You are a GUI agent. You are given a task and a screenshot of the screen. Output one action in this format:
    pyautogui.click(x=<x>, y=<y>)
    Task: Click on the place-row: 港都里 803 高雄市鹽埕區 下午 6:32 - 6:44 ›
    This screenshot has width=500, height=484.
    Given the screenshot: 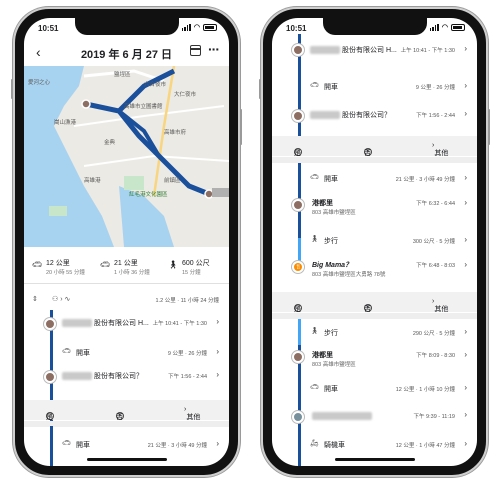 What is the action you would take?
    pyautogui.click(x=374, y=209)
    